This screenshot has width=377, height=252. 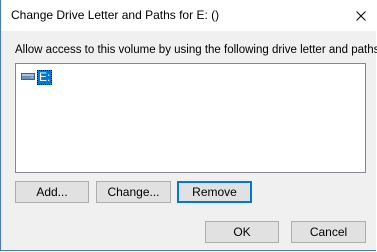 I want to click on drive-icon, so click(x=28, y=77).